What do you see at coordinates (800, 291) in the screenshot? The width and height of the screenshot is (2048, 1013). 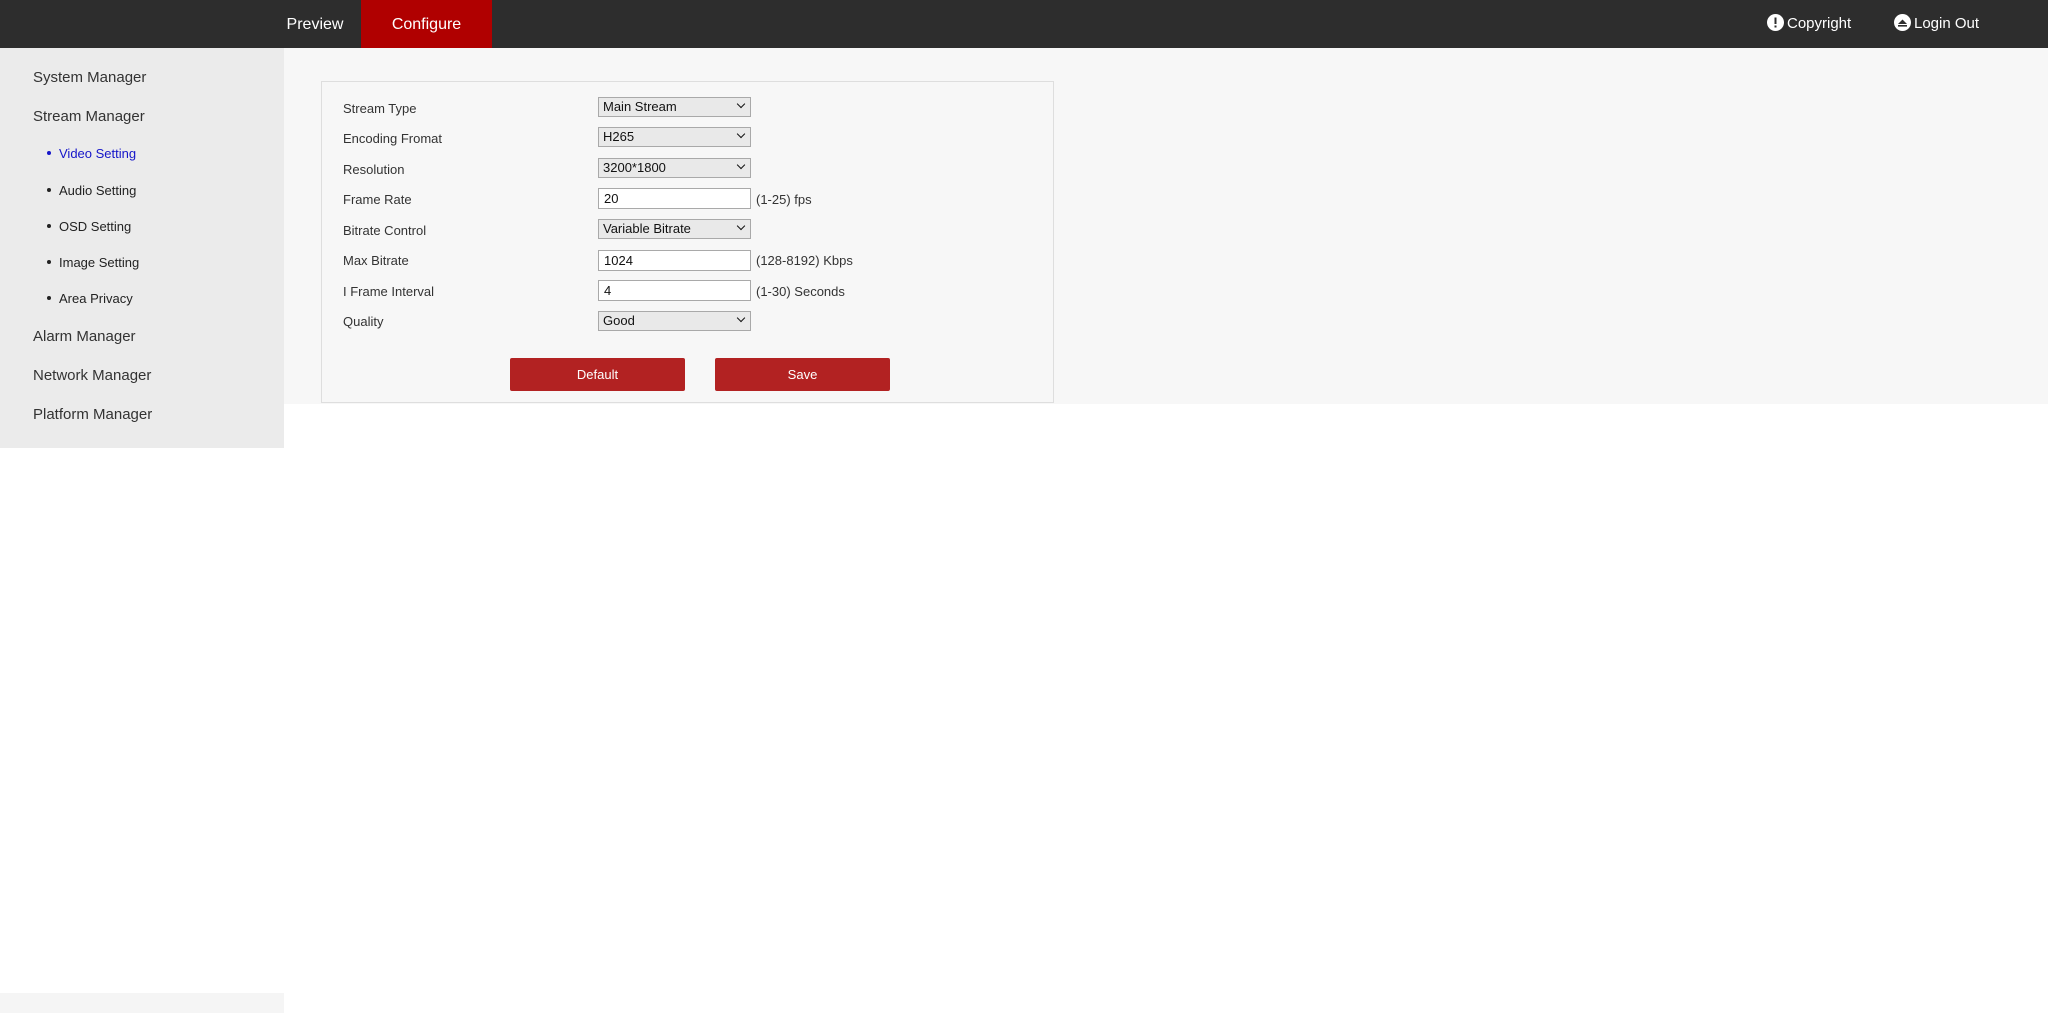 I see `i-frame-interval-hint: (1-30) Seconds` at bounding box center [800, 291].